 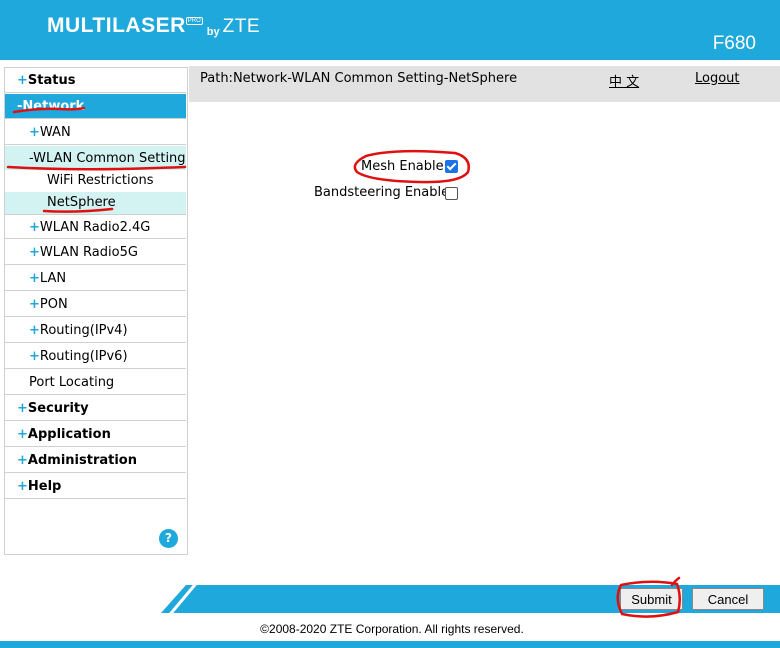 What do you see at coordinates (95, 330) in the screenshot?
I see `sidebar-item-routing-ipv4: +Routing(IPv4)` at bounding box center [95, 330].